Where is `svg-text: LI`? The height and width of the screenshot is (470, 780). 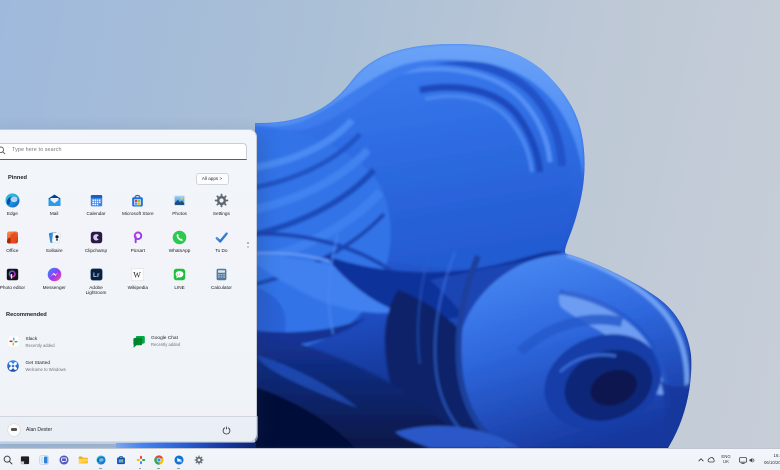 svg-text: LI is located at coordinates (178, 275).